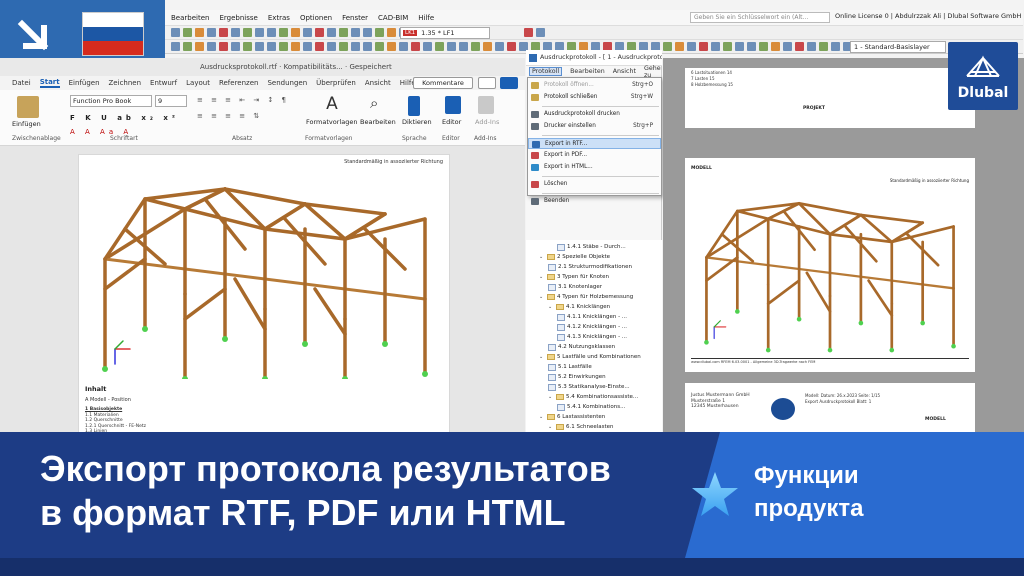 The height and width of the screenshot is (576, 1024). Describe the element at coordinates (229, 116) in the screenshot. I see `paragraph-buttons-row2: ≡ ≡ ≡ ≡ ⇅` at that location.